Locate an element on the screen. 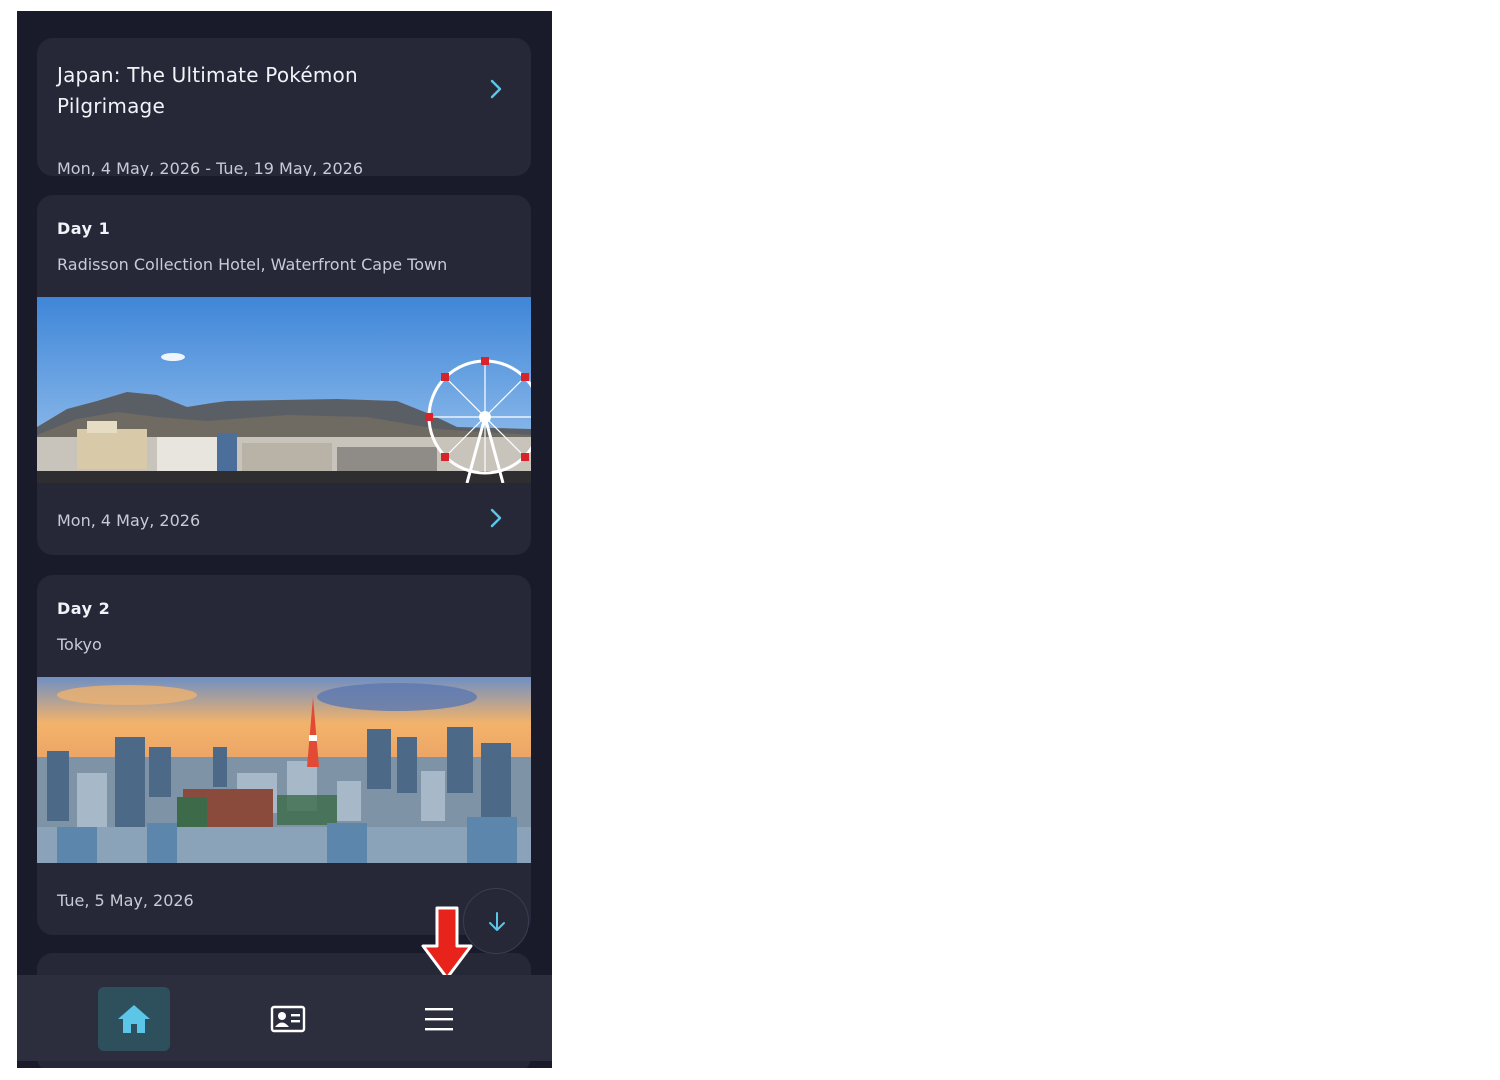  nav-menu-button is located at coordinates (439, 1019).